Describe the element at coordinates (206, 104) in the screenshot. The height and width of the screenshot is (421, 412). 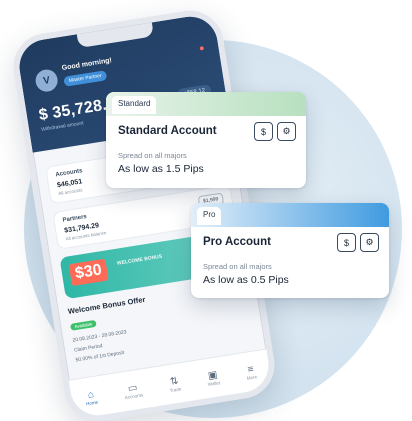
I see `card-tab-strip: Standard` at that location.